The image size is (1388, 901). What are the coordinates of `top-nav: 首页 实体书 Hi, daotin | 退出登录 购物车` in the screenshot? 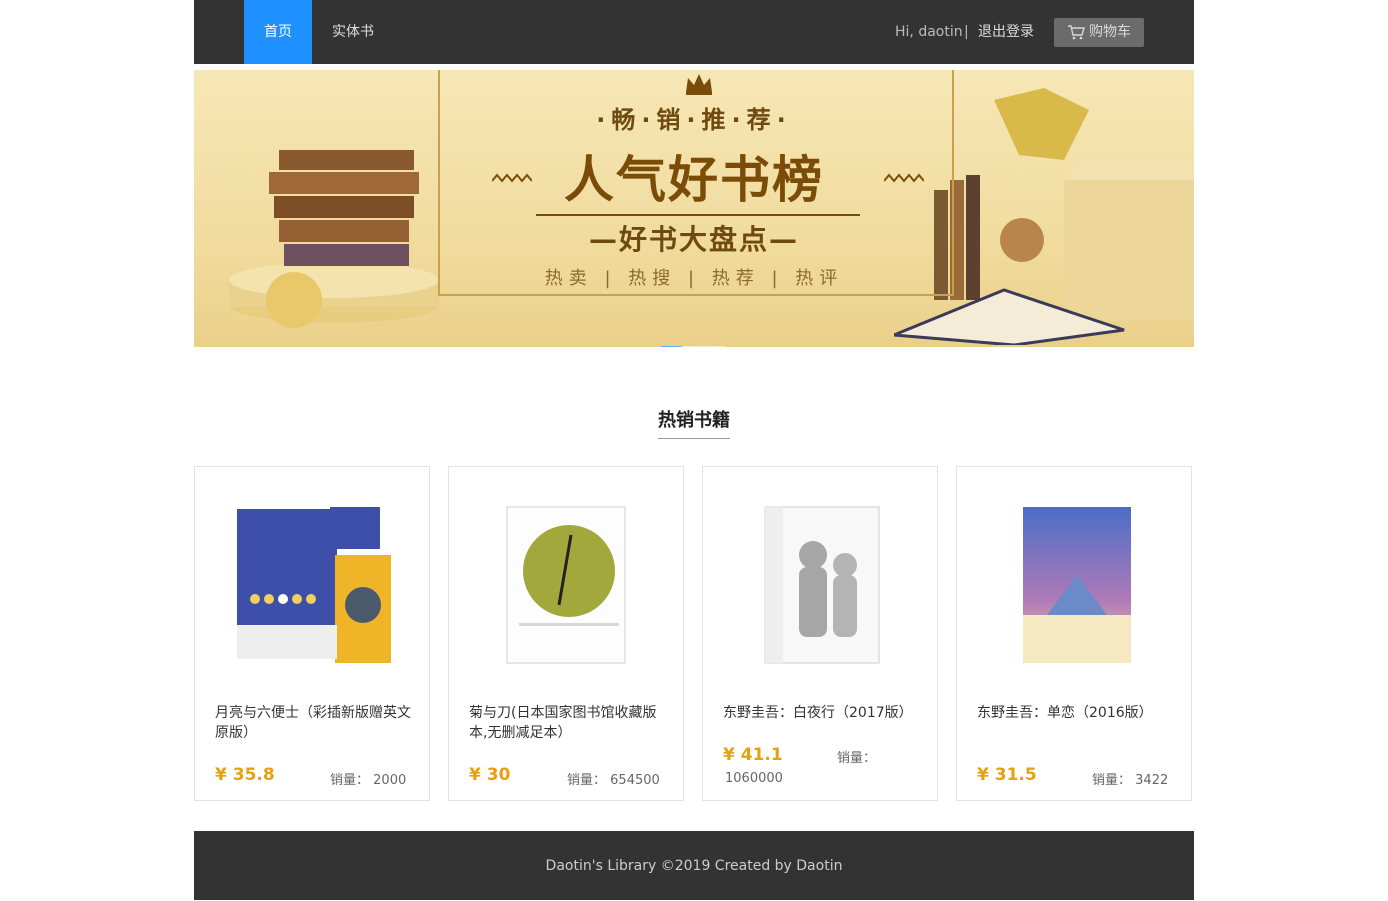 It's located at (694, 32).